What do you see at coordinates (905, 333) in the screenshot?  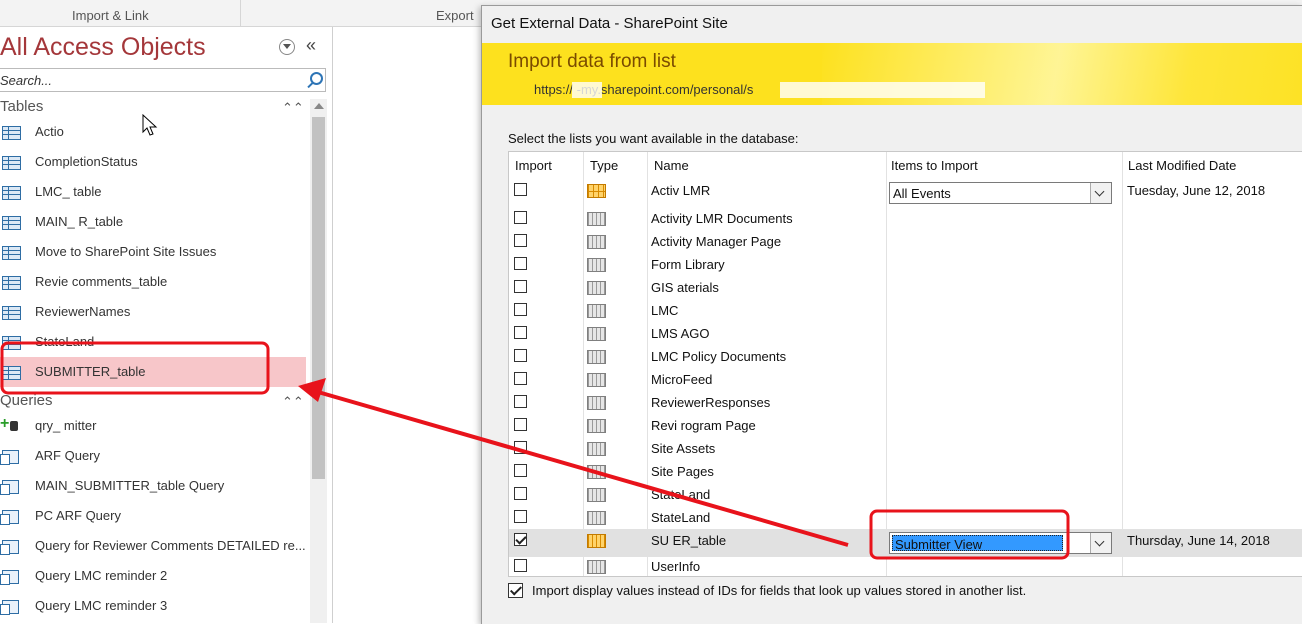 I see `list-row: LMS AGO` at bounding box center [905, 333].